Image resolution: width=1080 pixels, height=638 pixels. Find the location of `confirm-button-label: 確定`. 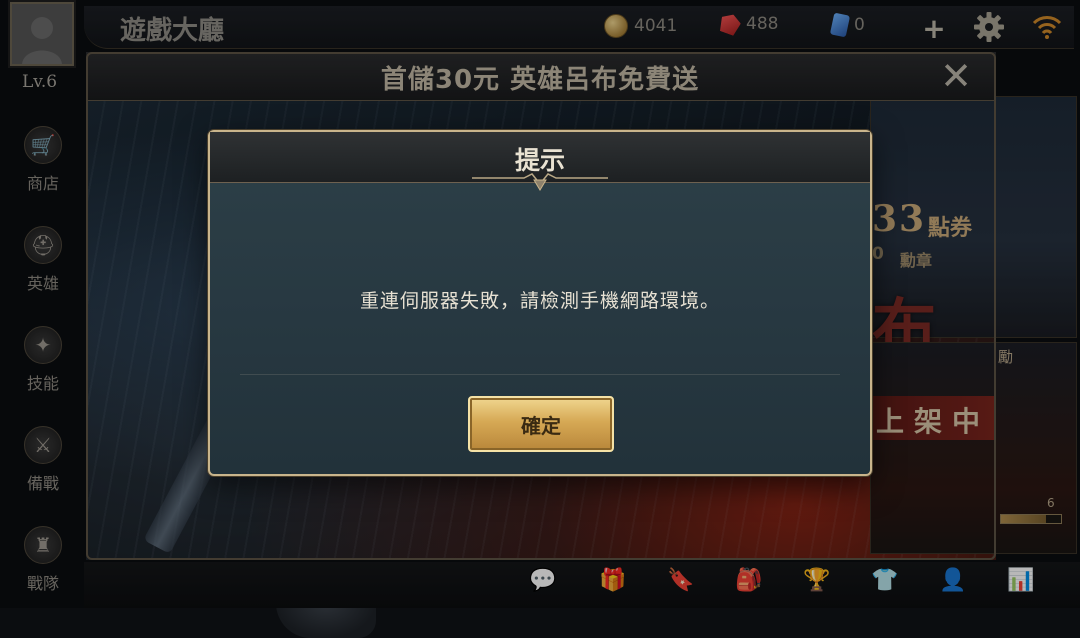

confirm-button-label: 確定 is located at coordinates (541, 425).